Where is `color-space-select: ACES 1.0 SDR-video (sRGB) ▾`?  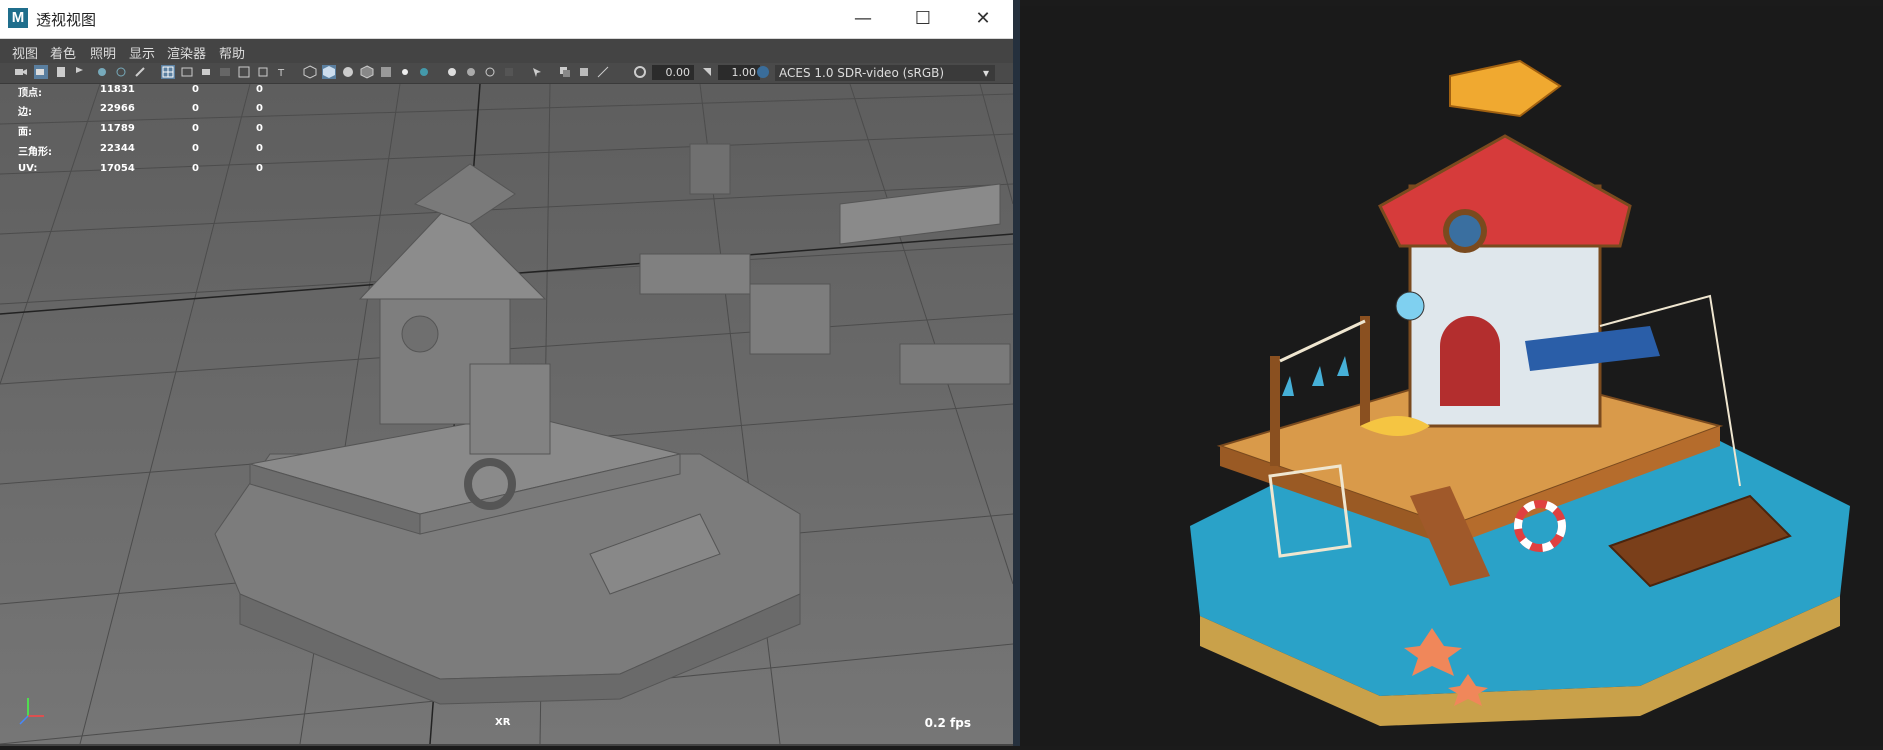 color-space-select: ACES 1.0 SDR-video (sRGB) ▾ is located at coordinates (885, 73).